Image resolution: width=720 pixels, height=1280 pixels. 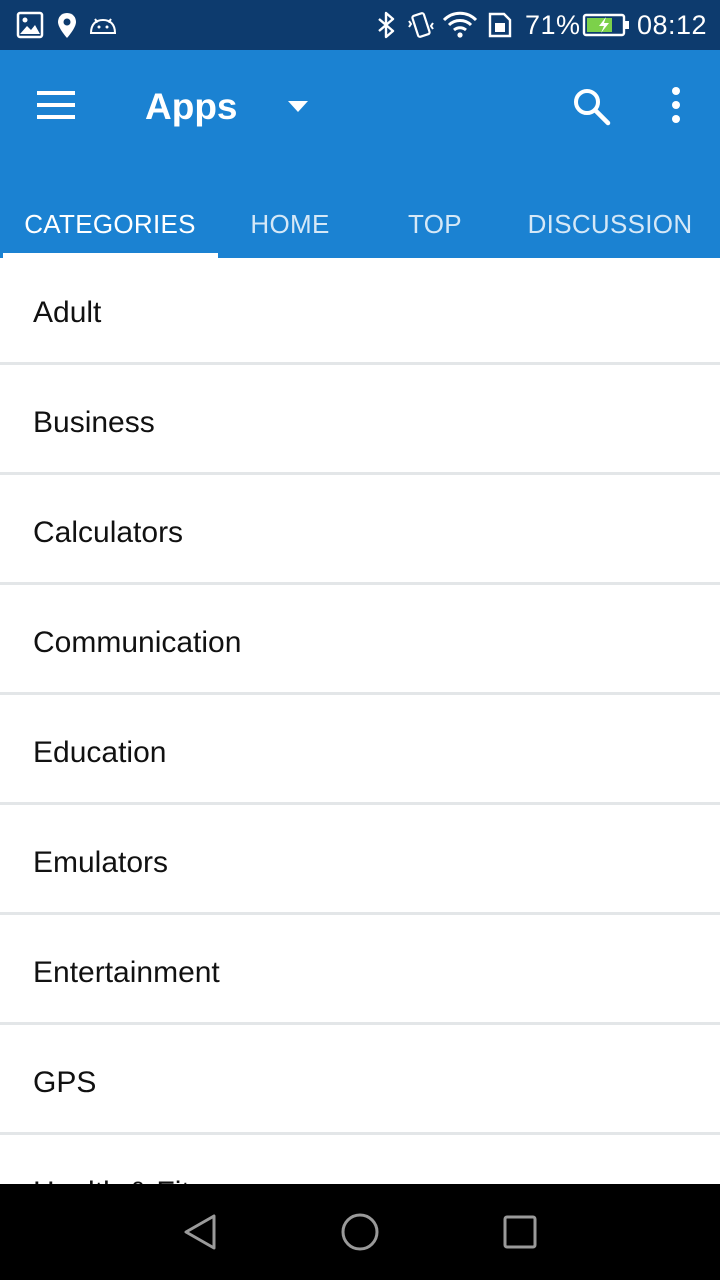 I want to click on overflow-menu-icon, so click(x=676, y=105).